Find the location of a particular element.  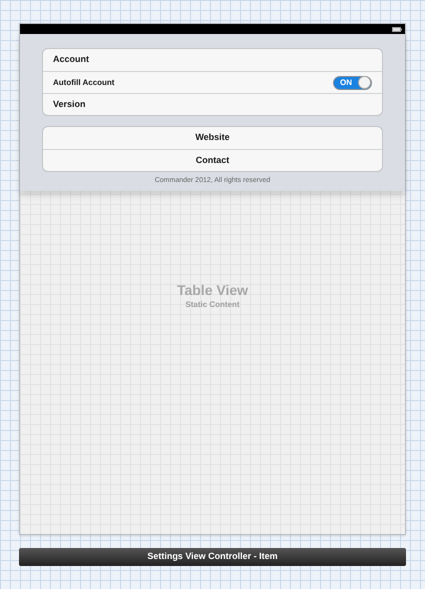

toggle-switch: ON is located at coordinates (352, 83).